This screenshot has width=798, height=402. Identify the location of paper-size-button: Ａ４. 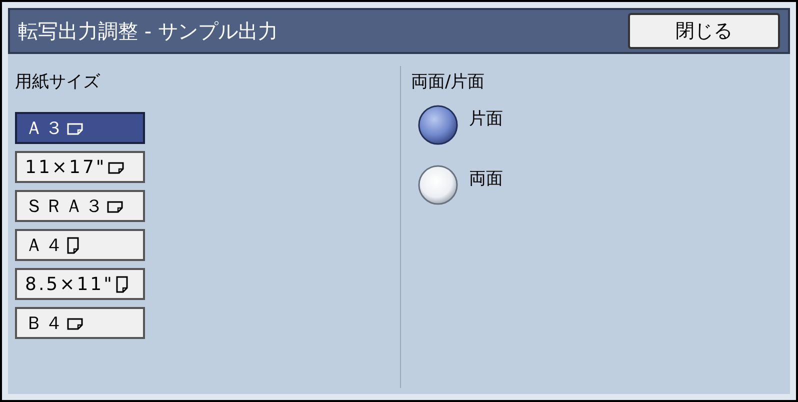
(80, 245).